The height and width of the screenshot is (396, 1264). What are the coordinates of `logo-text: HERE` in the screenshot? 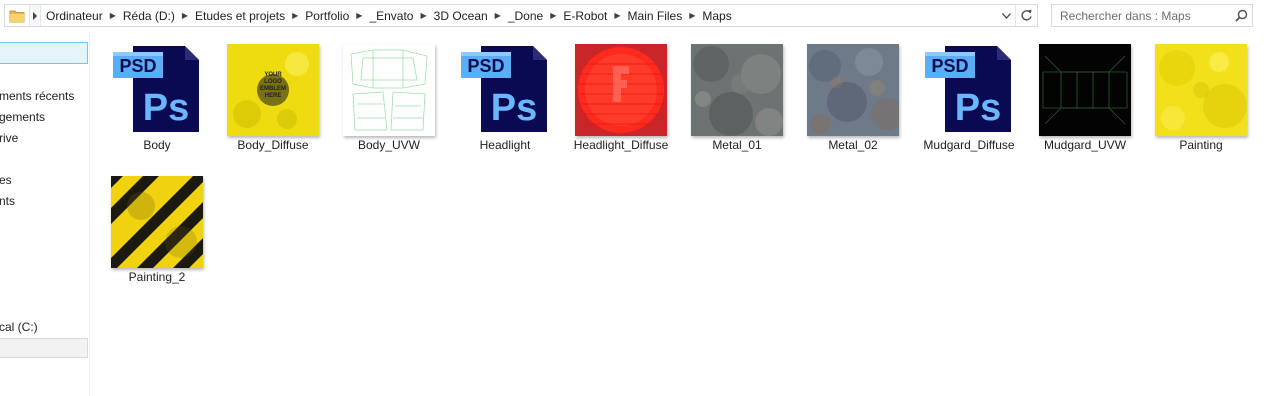 It's located at (273, 96).